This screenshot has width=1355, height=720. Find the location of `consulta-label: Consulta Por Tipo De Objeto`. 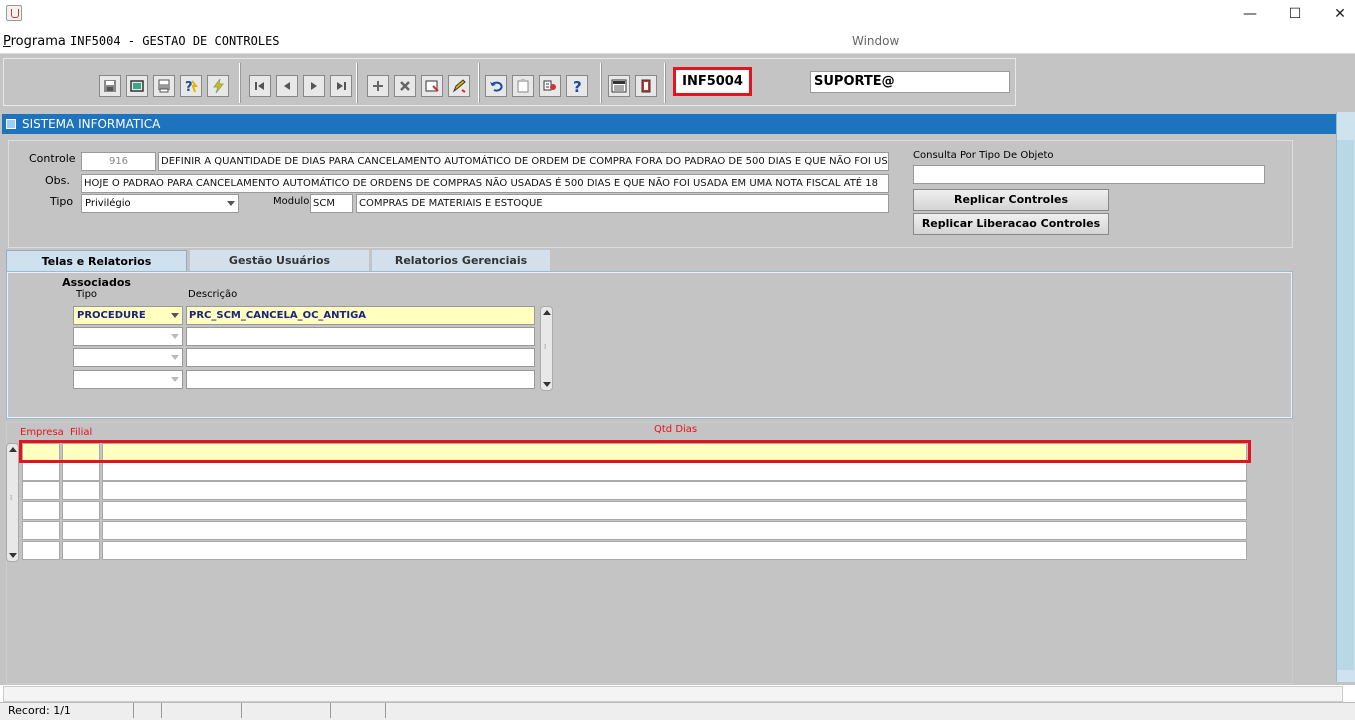

consulta-label: Consulta Por Tipo De Objeto is located at coordinates (983, 155).